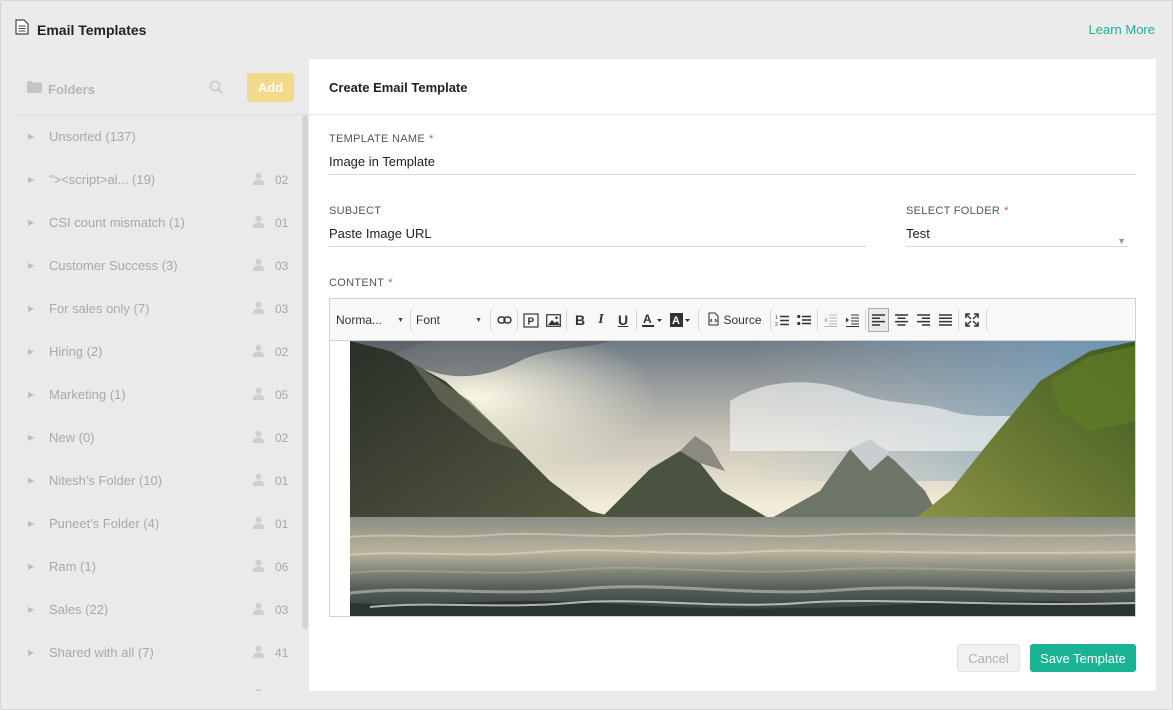 The image size is (1173, 710). I want to click on italic-icon: I, so click(601, 320).